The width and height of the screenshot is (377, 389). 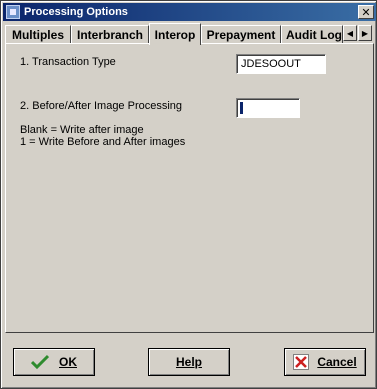 I want to click on image-processing-label: 2. Before/After Image Processing, so click(x=101, y=106).